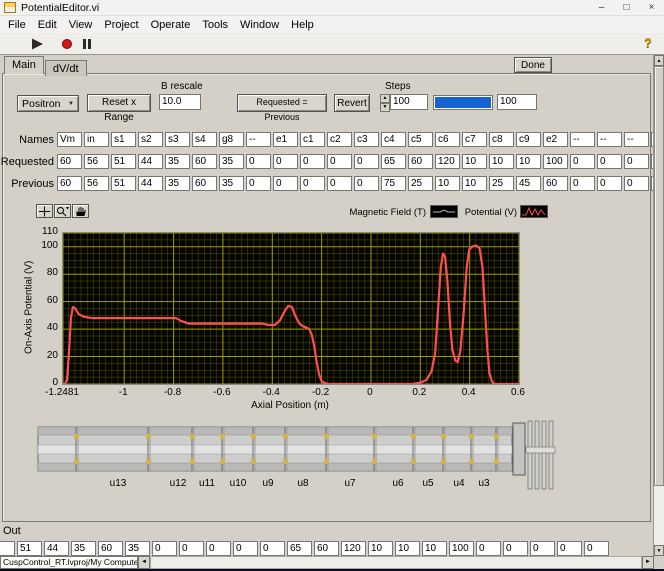 Image resolution: width=664 pixels, height=571 pixels. Describe the element at coordinates (528, 139) in the screenshot. I see `name-cell: c9` at that location.